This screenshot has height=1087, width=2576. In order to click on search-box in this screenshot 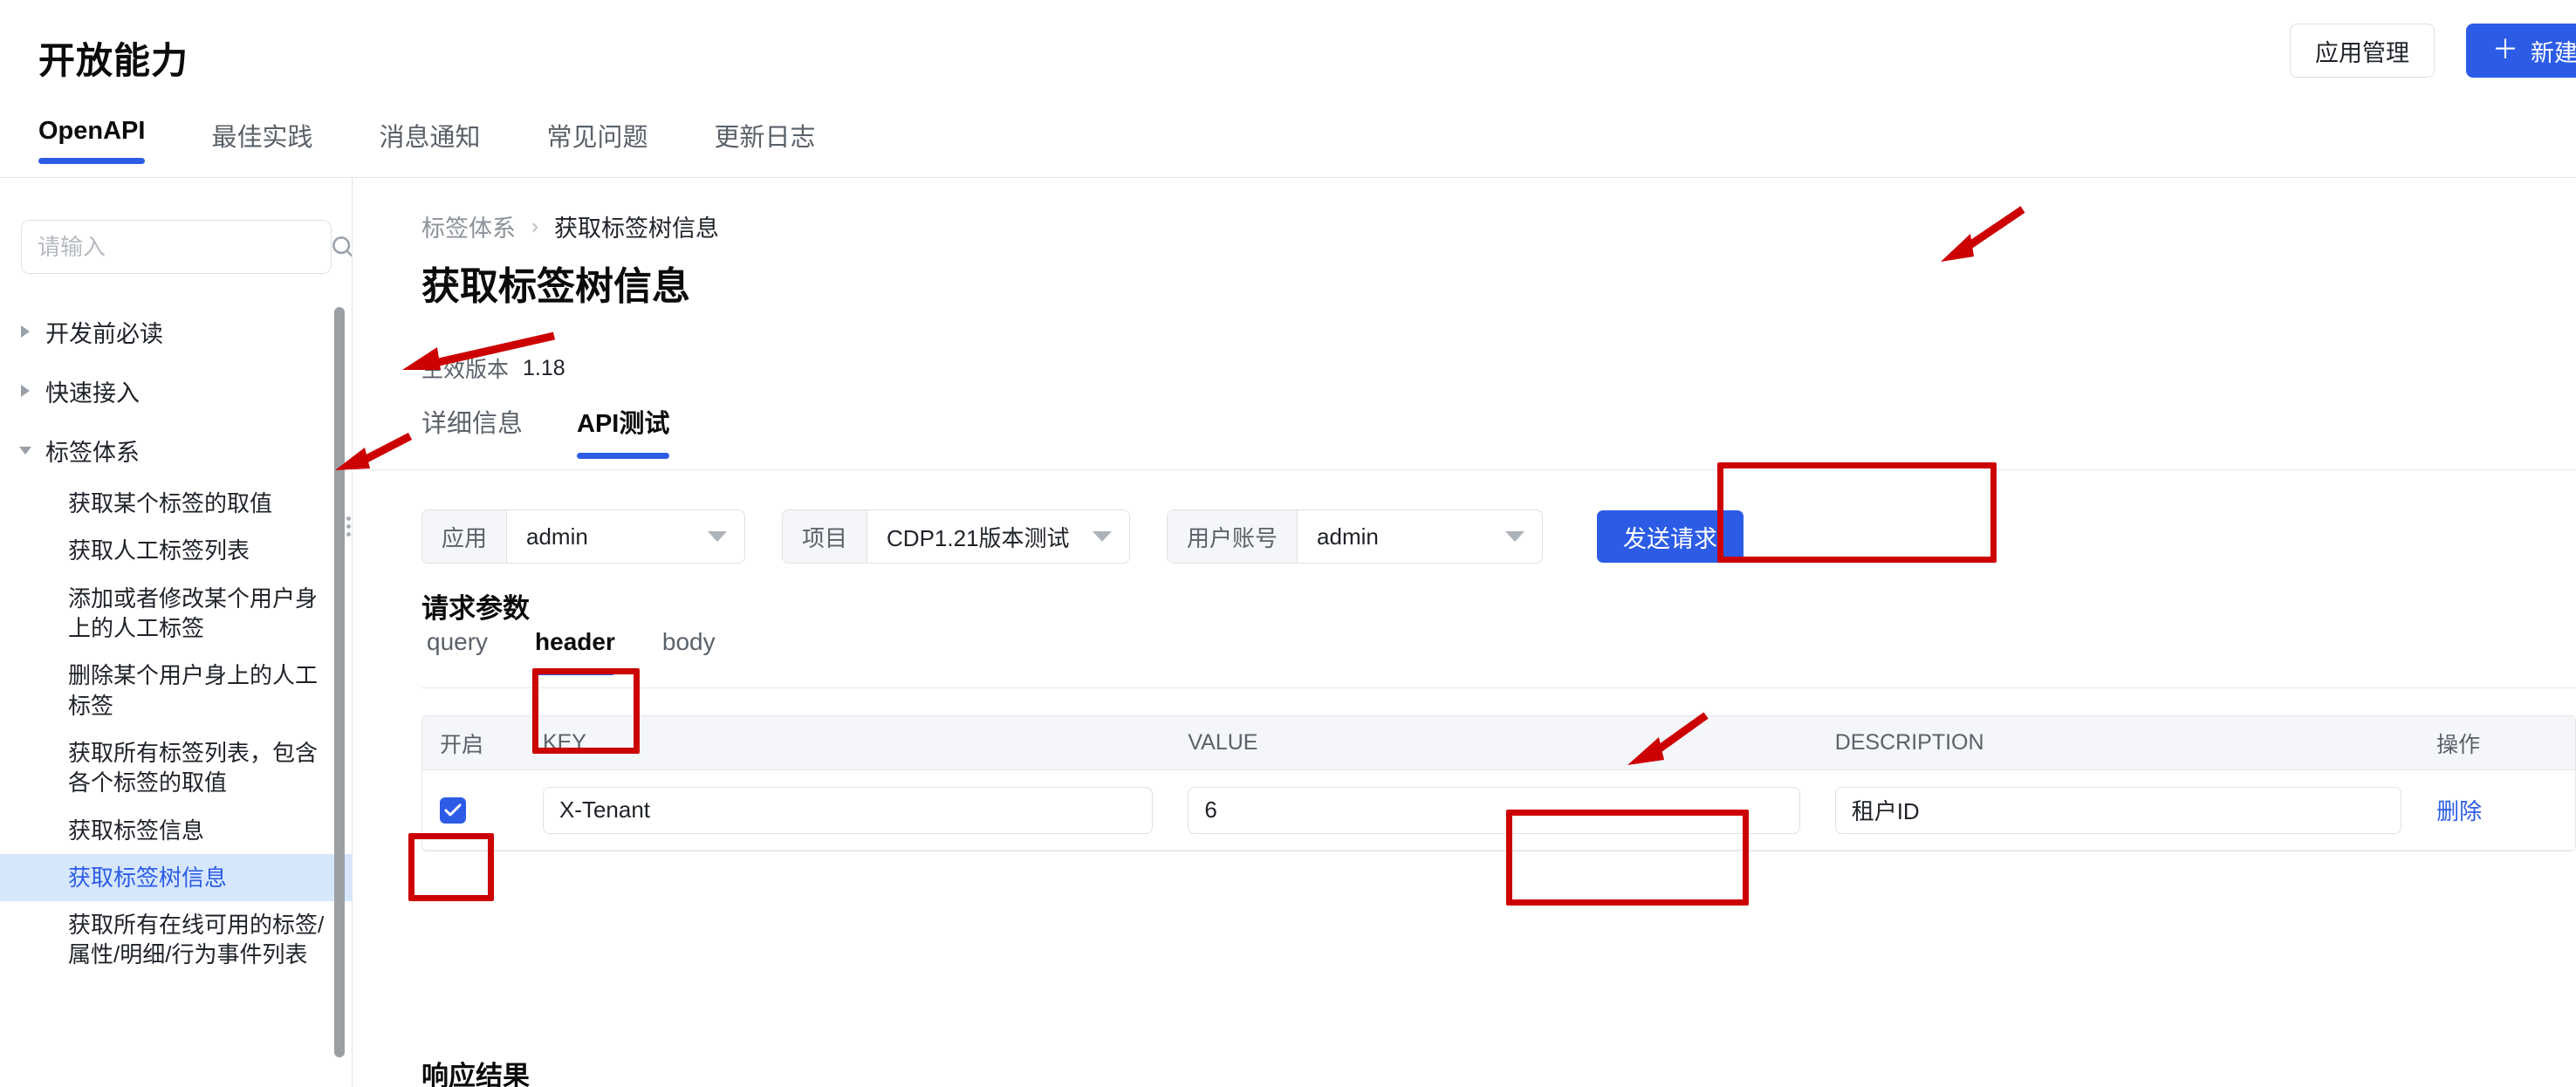, I will do `click(186, 247)`.